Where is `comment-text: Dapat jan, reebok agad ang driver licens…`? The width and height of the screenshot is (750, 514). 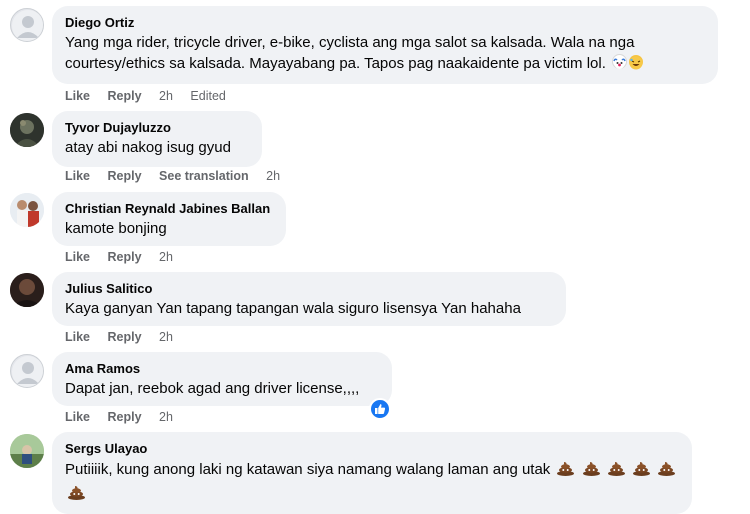 comment-text: Dapat jan, reebok agad ang driver licens… is located at coordinates (212, 388).